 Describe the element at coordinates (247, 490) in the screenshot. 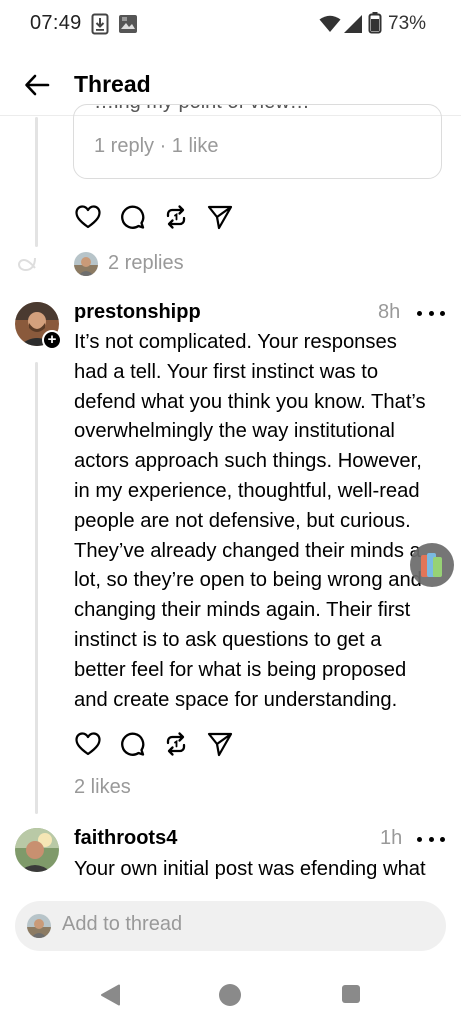

I see `post-text-line: in my experience, thoughtful, well-read` at that location.